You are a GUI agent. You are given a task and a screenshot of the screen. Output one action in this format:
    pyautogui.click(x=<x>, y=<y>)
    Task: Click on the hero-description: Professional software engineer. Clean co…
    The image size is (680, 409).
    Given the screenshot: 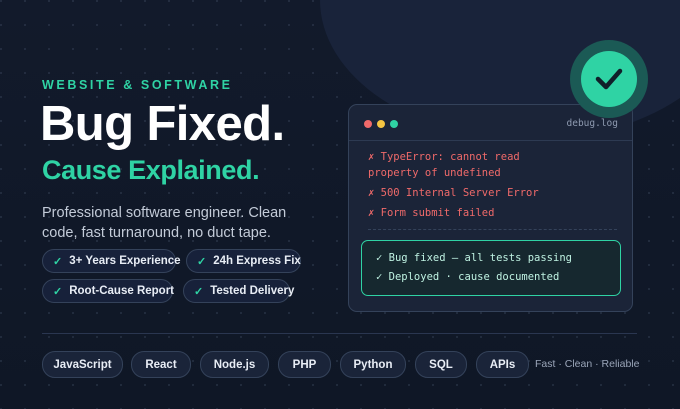 What is the action you would take?
    pyautogui.click(x=164, y=223)
    